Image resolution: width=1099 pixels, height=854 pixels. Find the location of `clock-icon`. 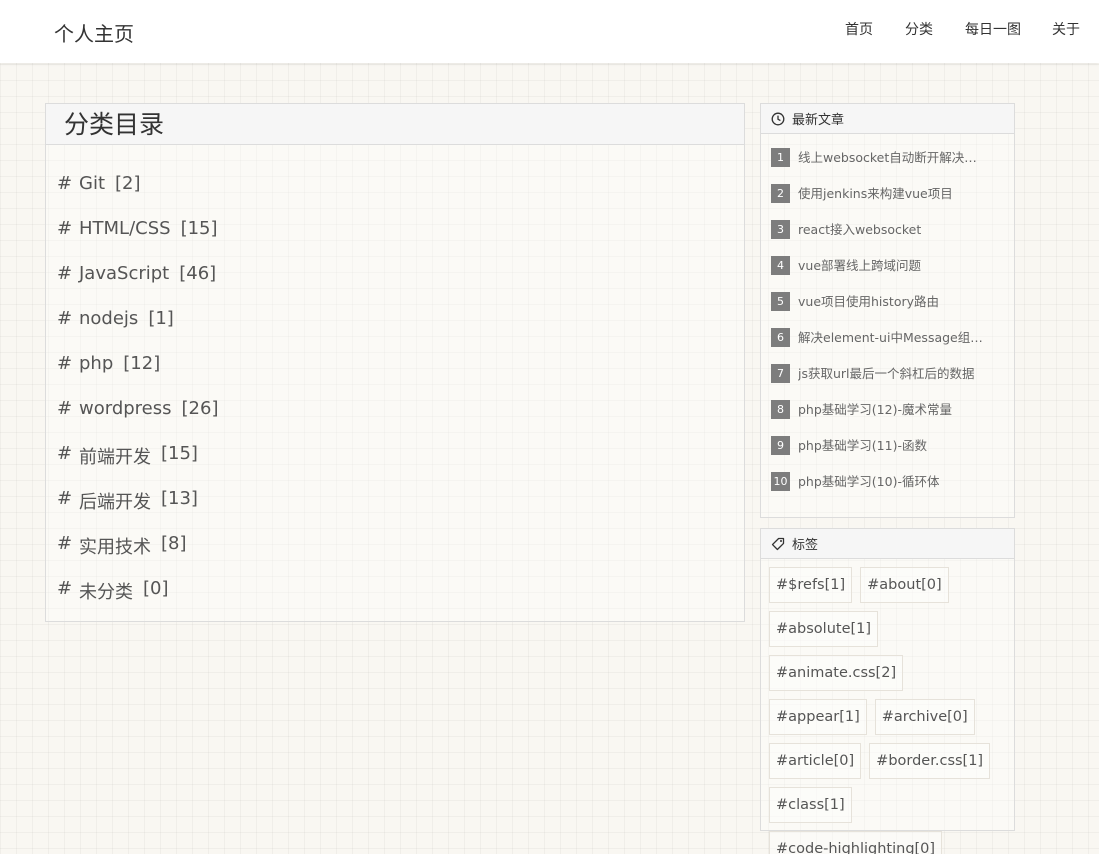

clock-icon is located at coordinates (778, 118).